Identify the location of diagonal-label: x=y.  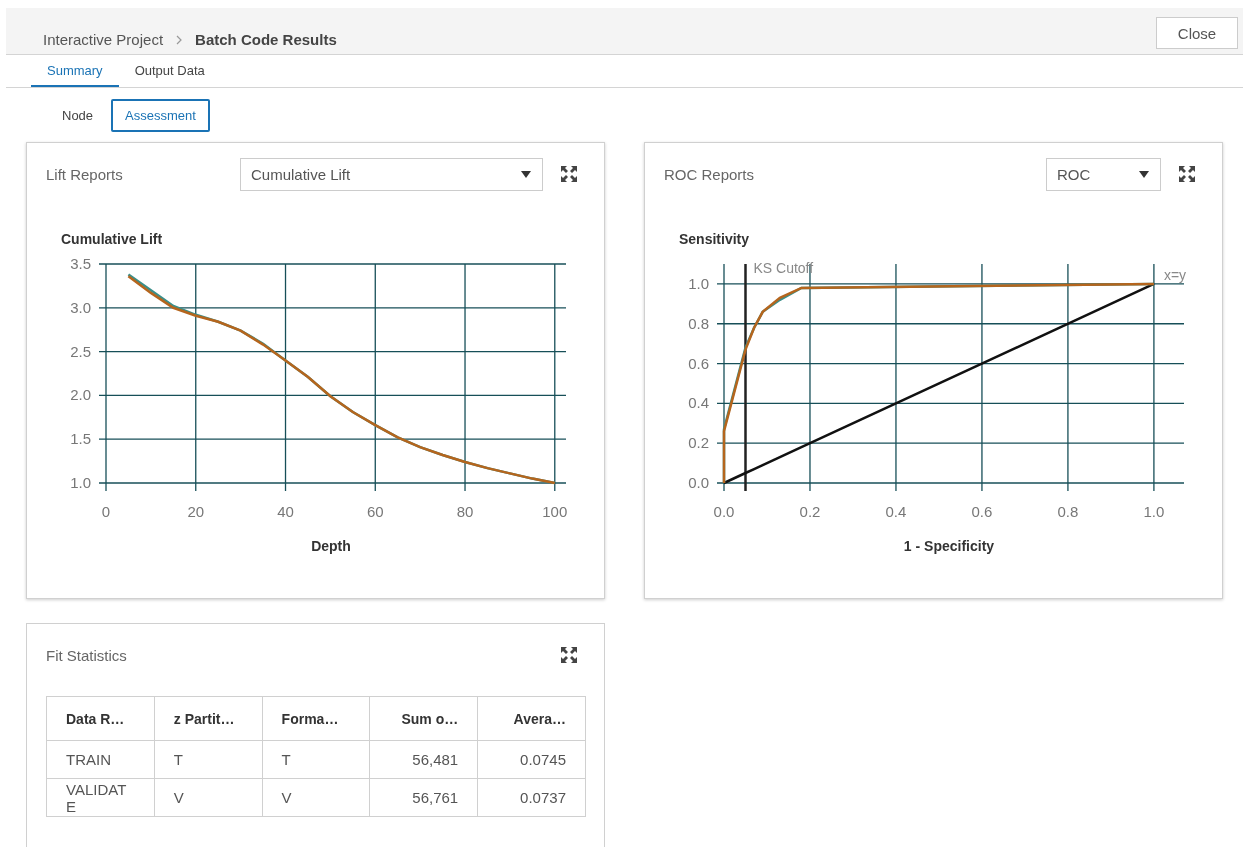
(1175, 274).